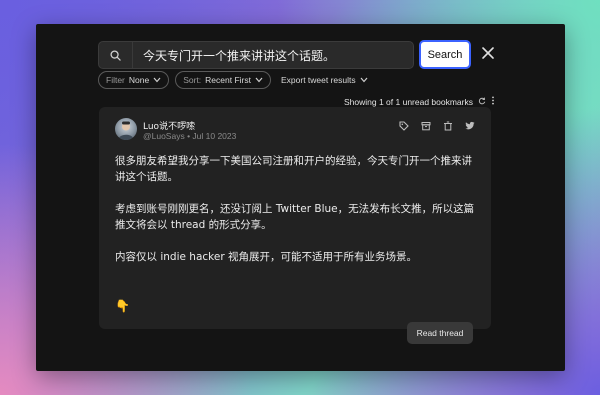 The width and height of the screenshot is (600, 395). Describe the element at coordinates (122, 306) in the screenshot. I see `pointing-down-emoji: 👇` at that location.